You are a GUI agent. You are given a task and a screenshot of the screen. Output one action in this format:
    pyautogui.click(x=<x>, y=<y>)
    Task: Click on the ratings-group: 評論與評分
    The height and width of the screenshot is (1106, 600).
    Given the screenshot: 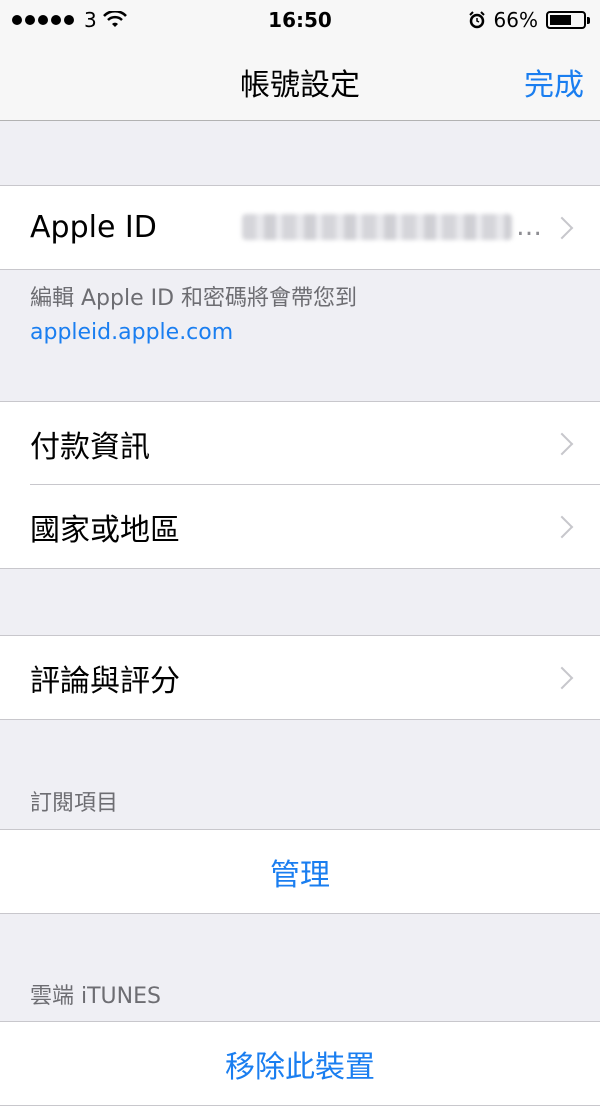 What is the action you would take?
    pyautogui.click(x=300, y=677)
    